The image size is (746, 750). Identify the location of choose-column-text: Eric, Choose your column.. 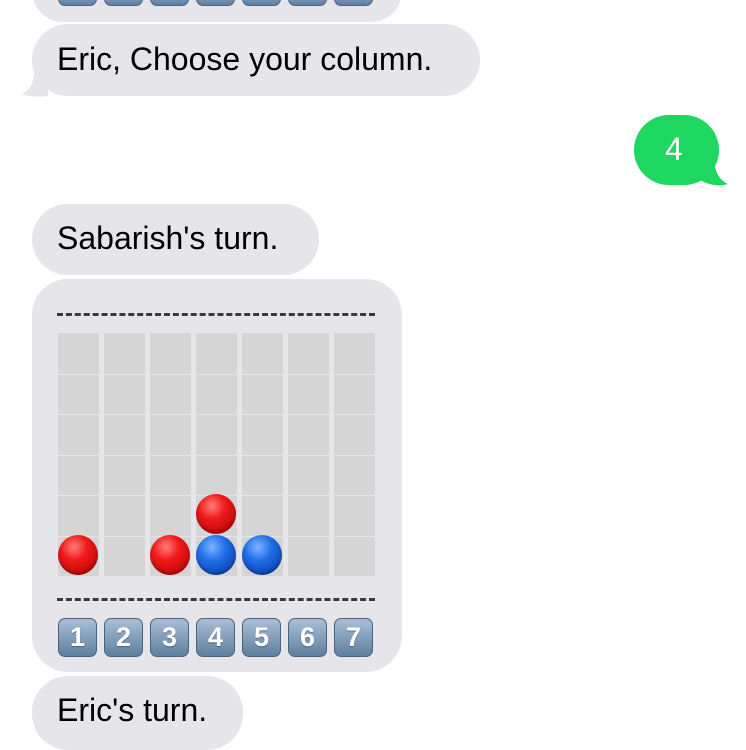
(245, 59).